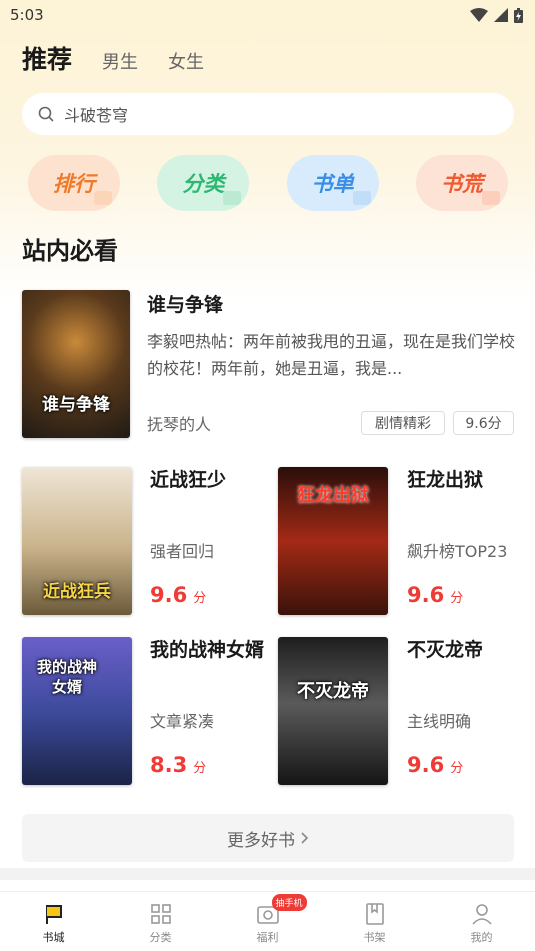 Image resolution: width=535 pixels, height=951 pixels. I want to click on nav-category: 分类, so click(161, 921).